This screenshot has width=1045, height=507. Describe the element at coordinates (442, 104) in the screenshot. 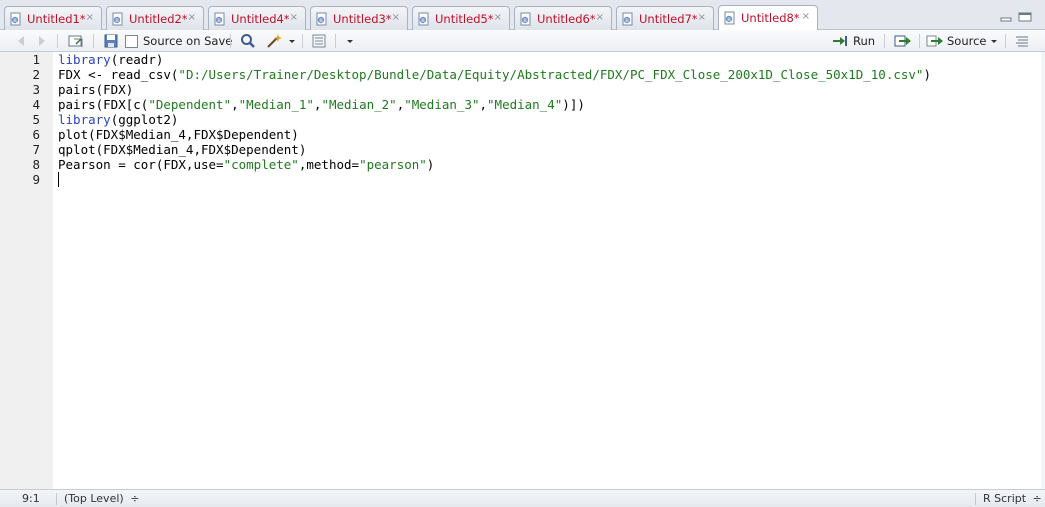

I see `string-token: "Median_3"` at that location.